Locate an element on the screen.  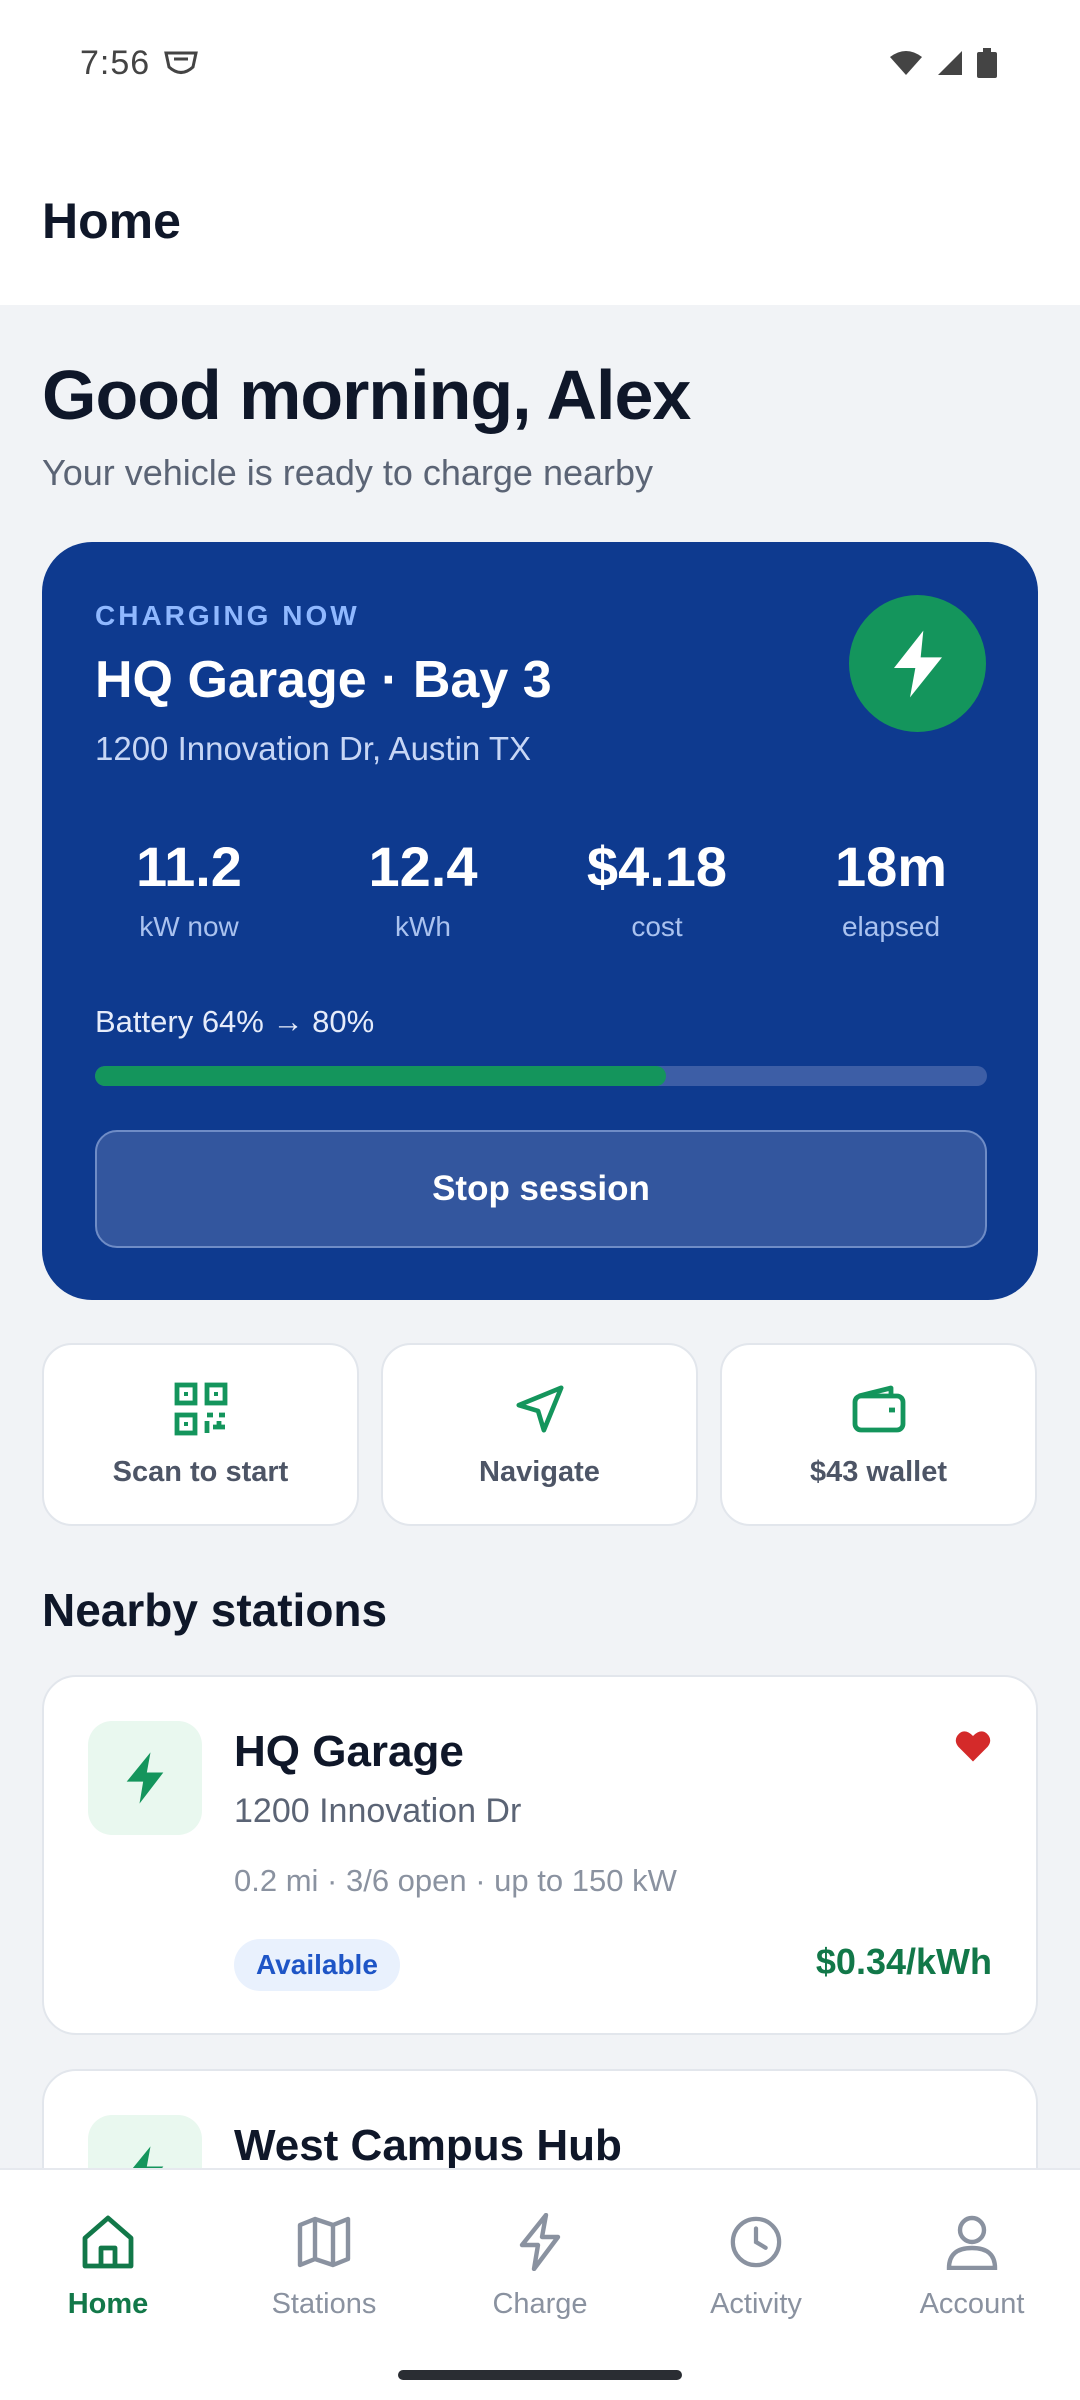
battery-progress-fill is located at coordinates (380, 1076).